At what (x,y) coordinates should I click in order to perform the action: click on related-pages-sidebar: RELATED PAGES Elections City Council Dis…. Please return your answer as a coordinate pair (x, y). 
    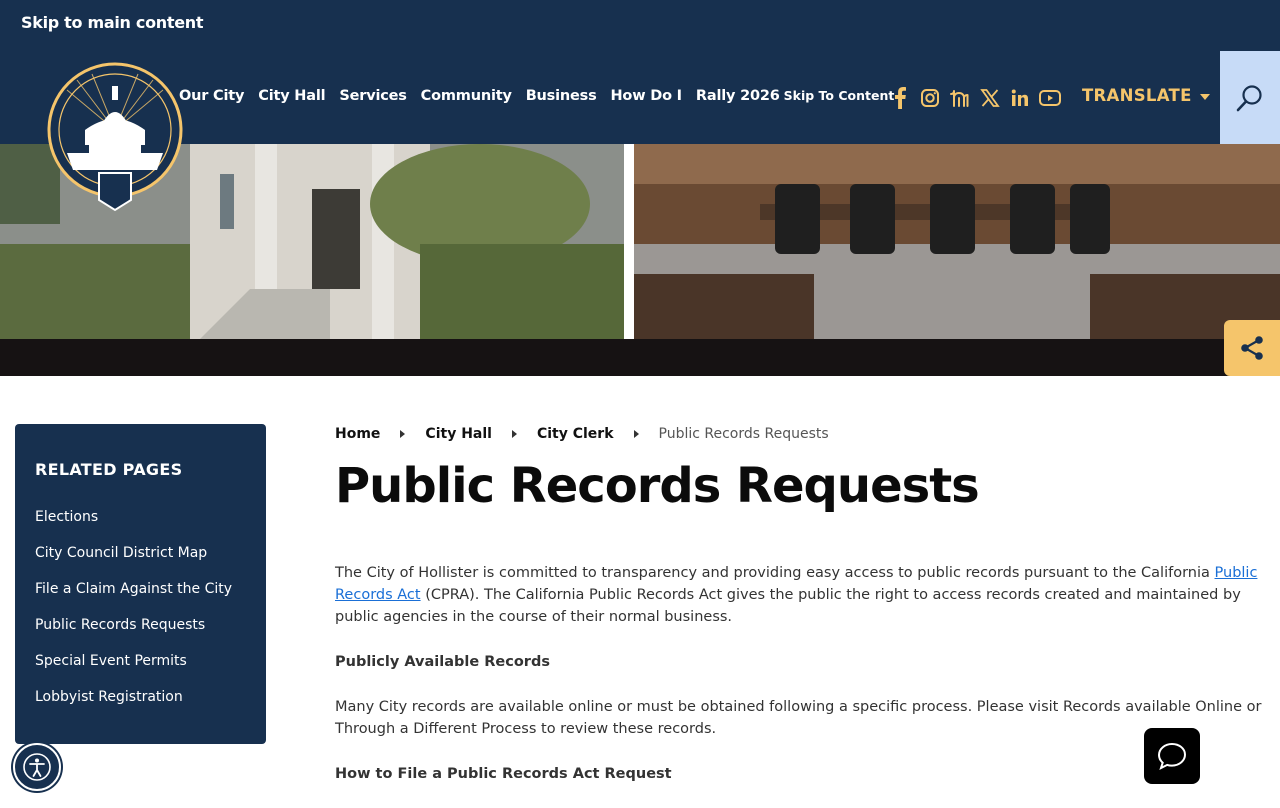
    Looking at the image, I should click on (140, 584).